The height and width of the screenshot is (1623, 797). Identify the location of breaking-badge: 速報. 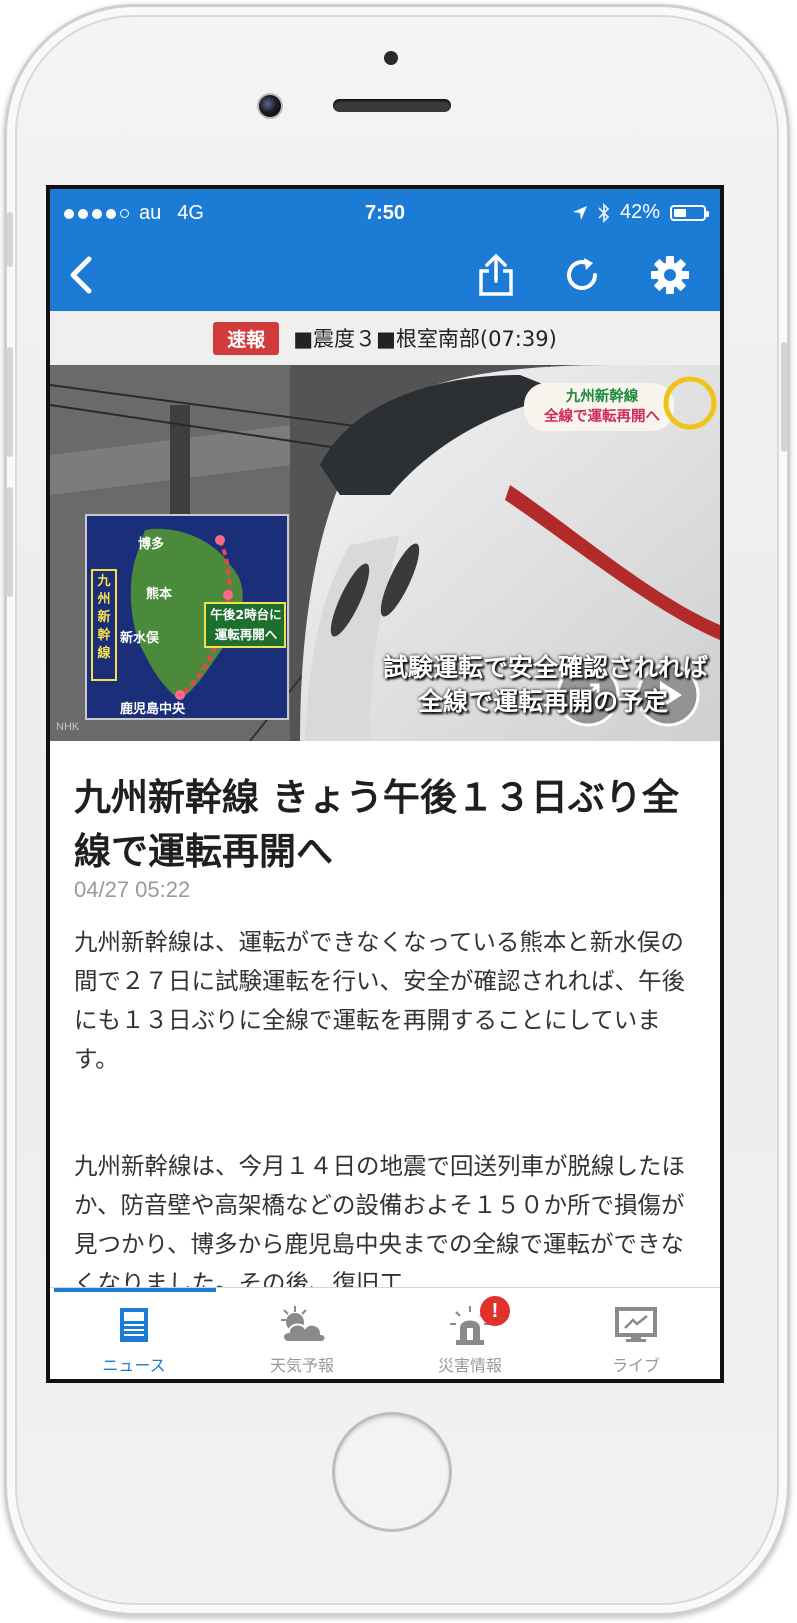
(246, 338).